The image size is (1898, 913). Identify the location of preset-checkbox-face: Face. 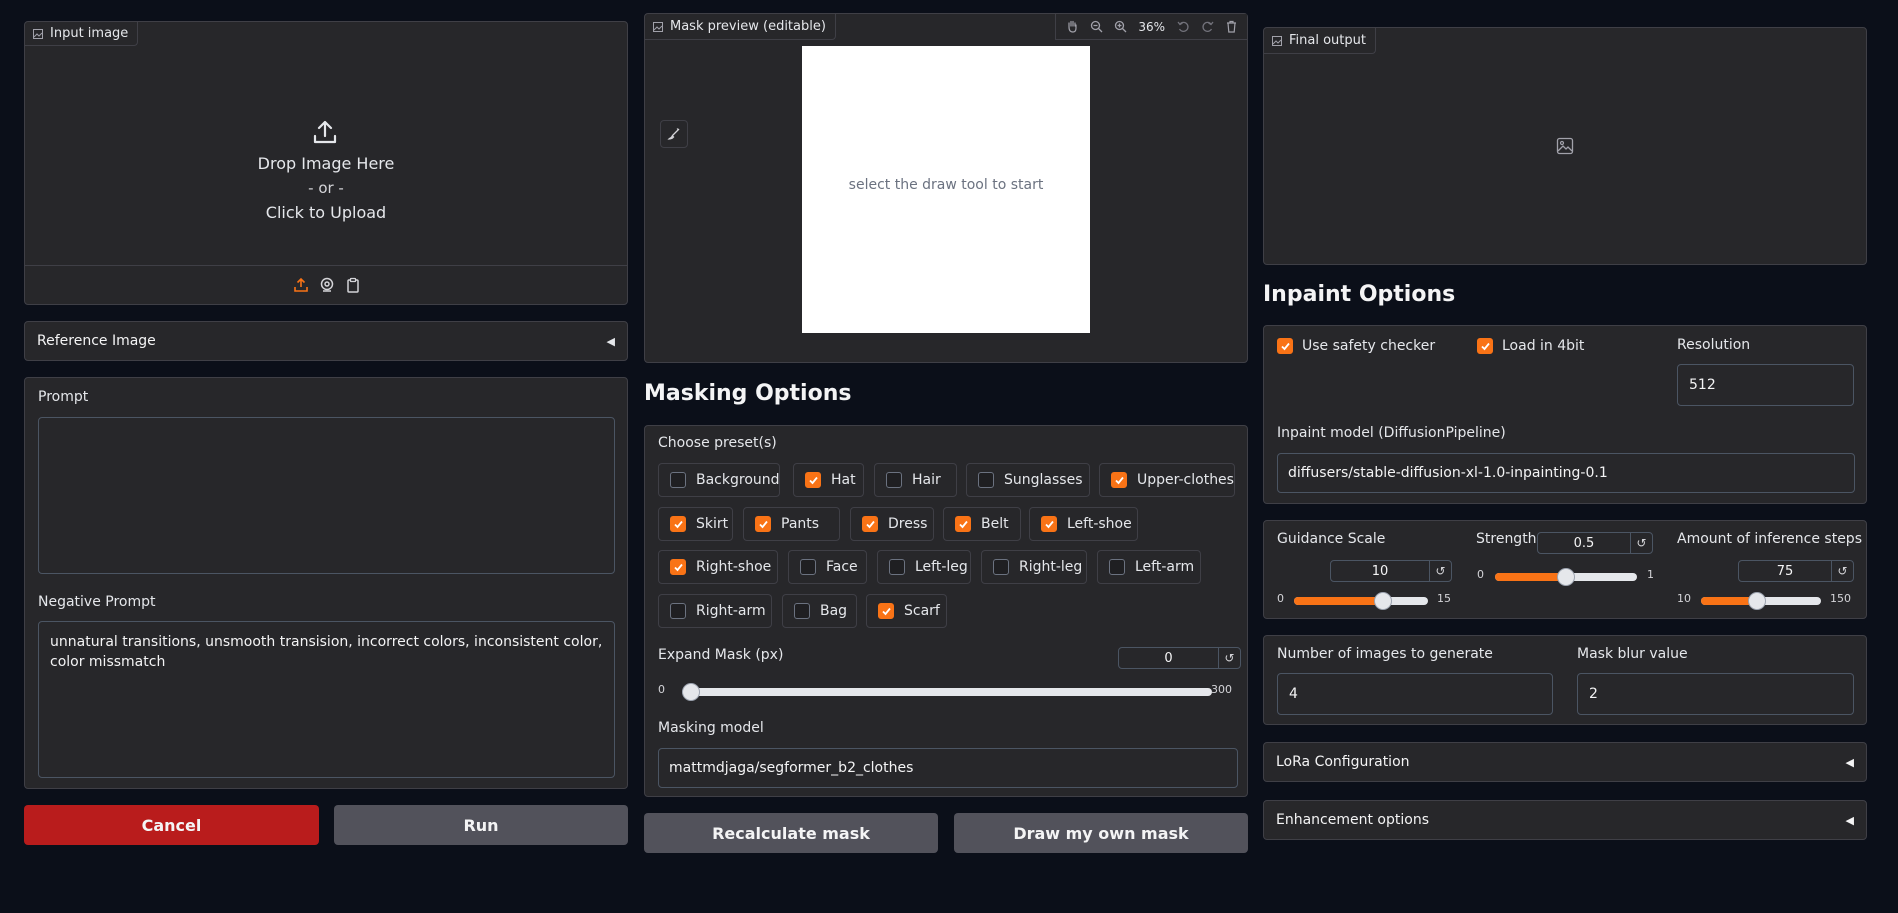
(827, 567).